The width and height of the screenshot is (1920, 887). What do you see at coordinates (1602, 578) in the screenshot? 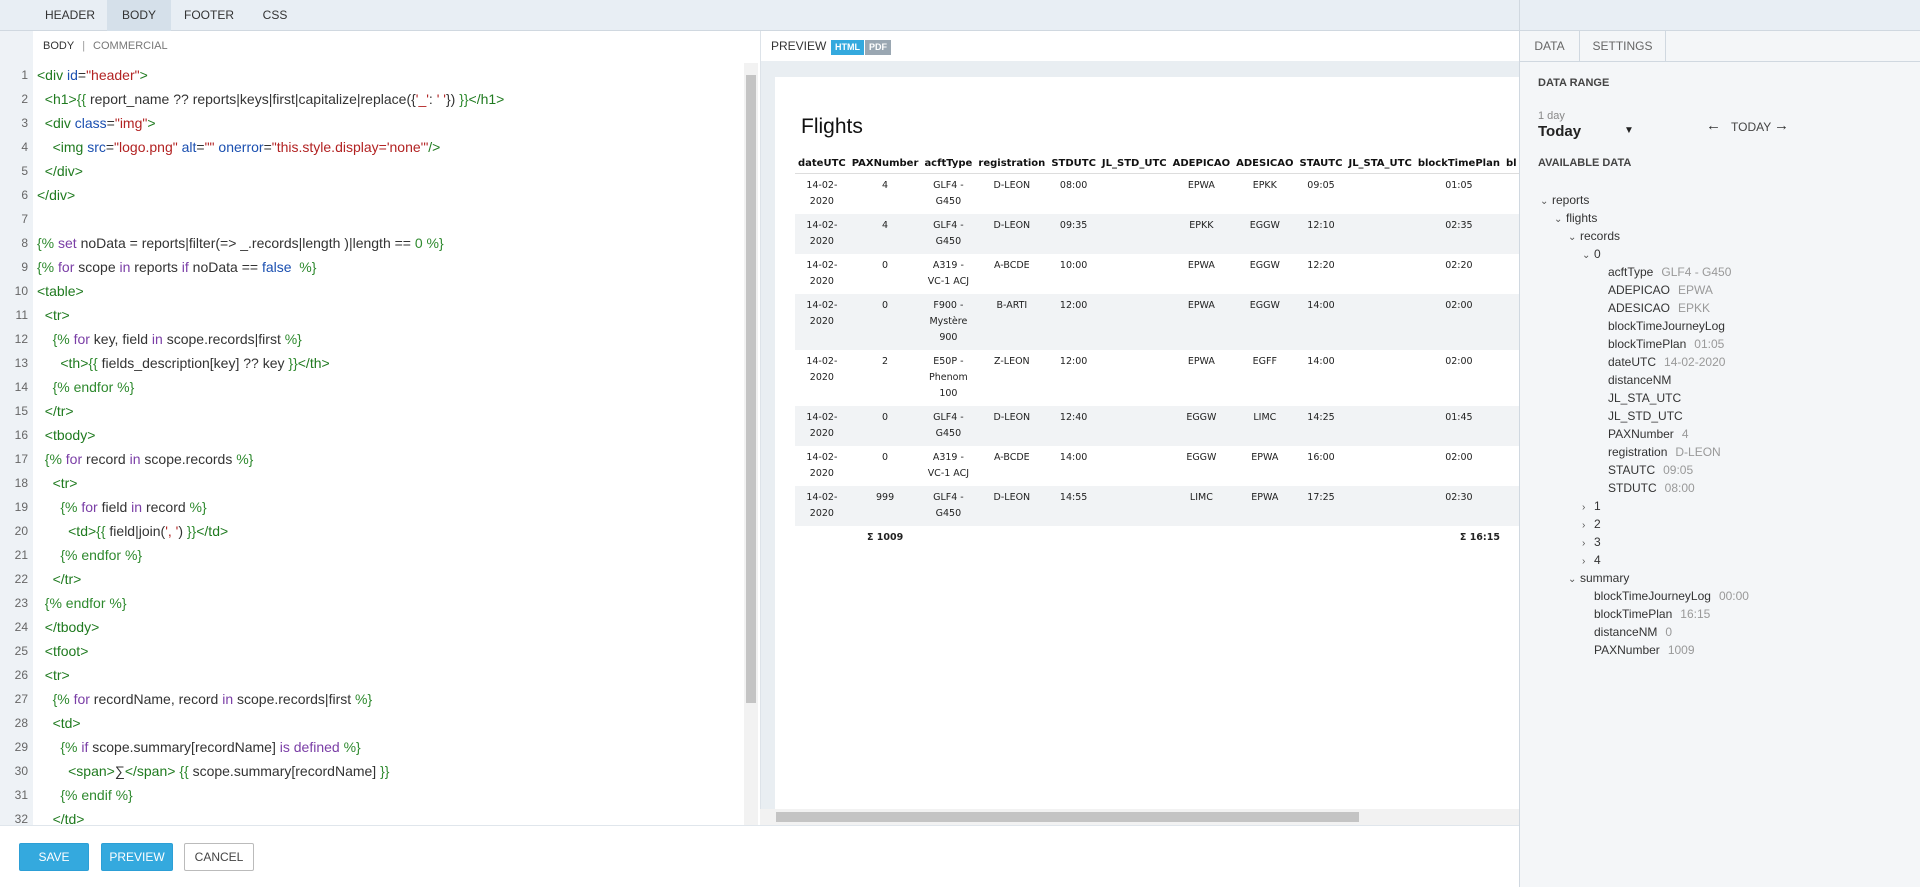
I see `tree-node: ⌄ summary` at bounding box center [1602, 578].